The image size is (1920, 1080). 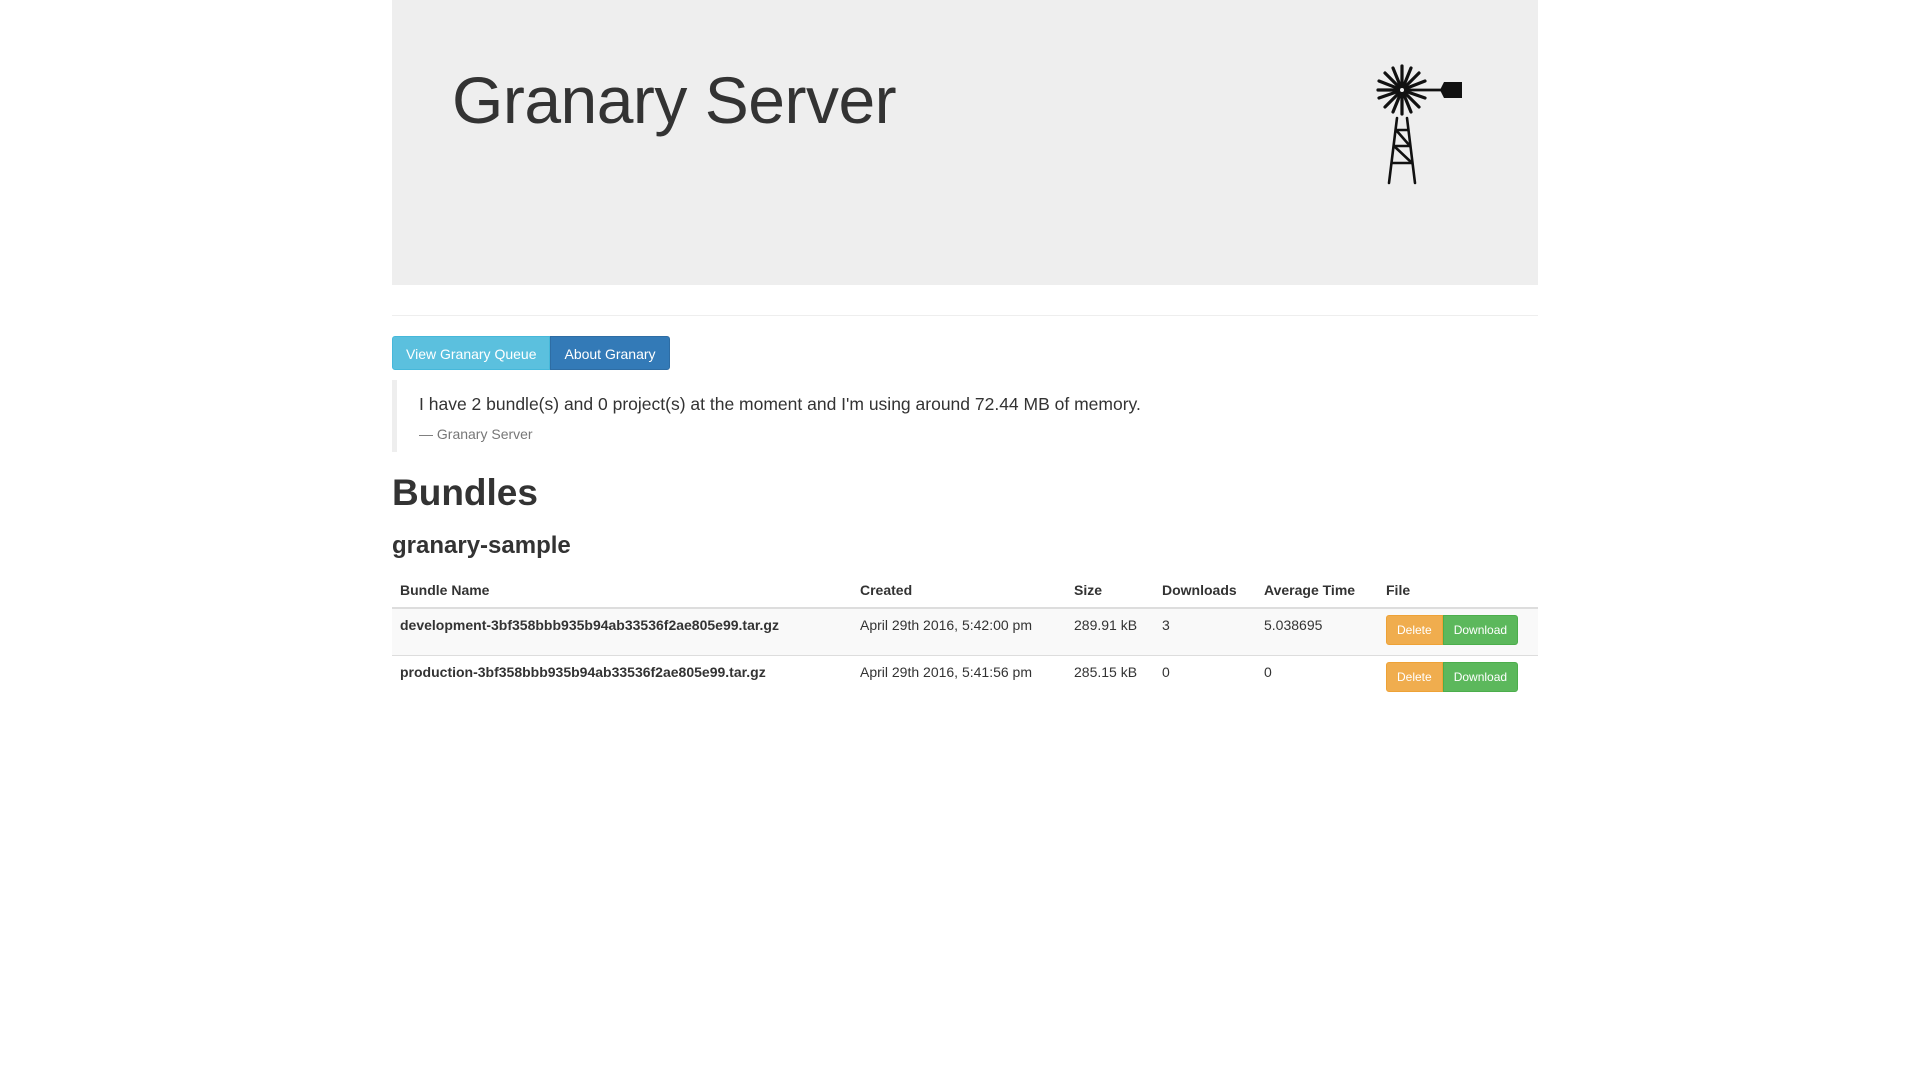 I want to click on status-source: Granary Server, so click(x=968, y=434).